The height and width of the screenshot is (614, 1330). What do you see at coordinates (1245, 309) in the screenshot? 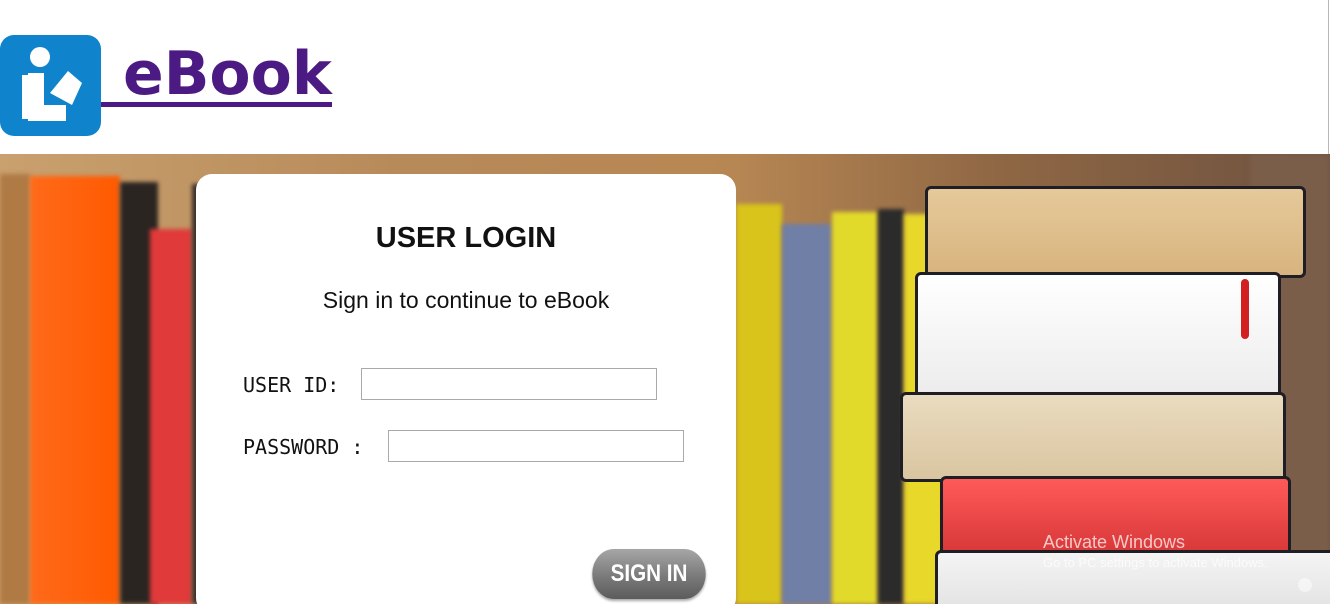
I see `bookmark-ribbon` at bounding box center [1245, 309].